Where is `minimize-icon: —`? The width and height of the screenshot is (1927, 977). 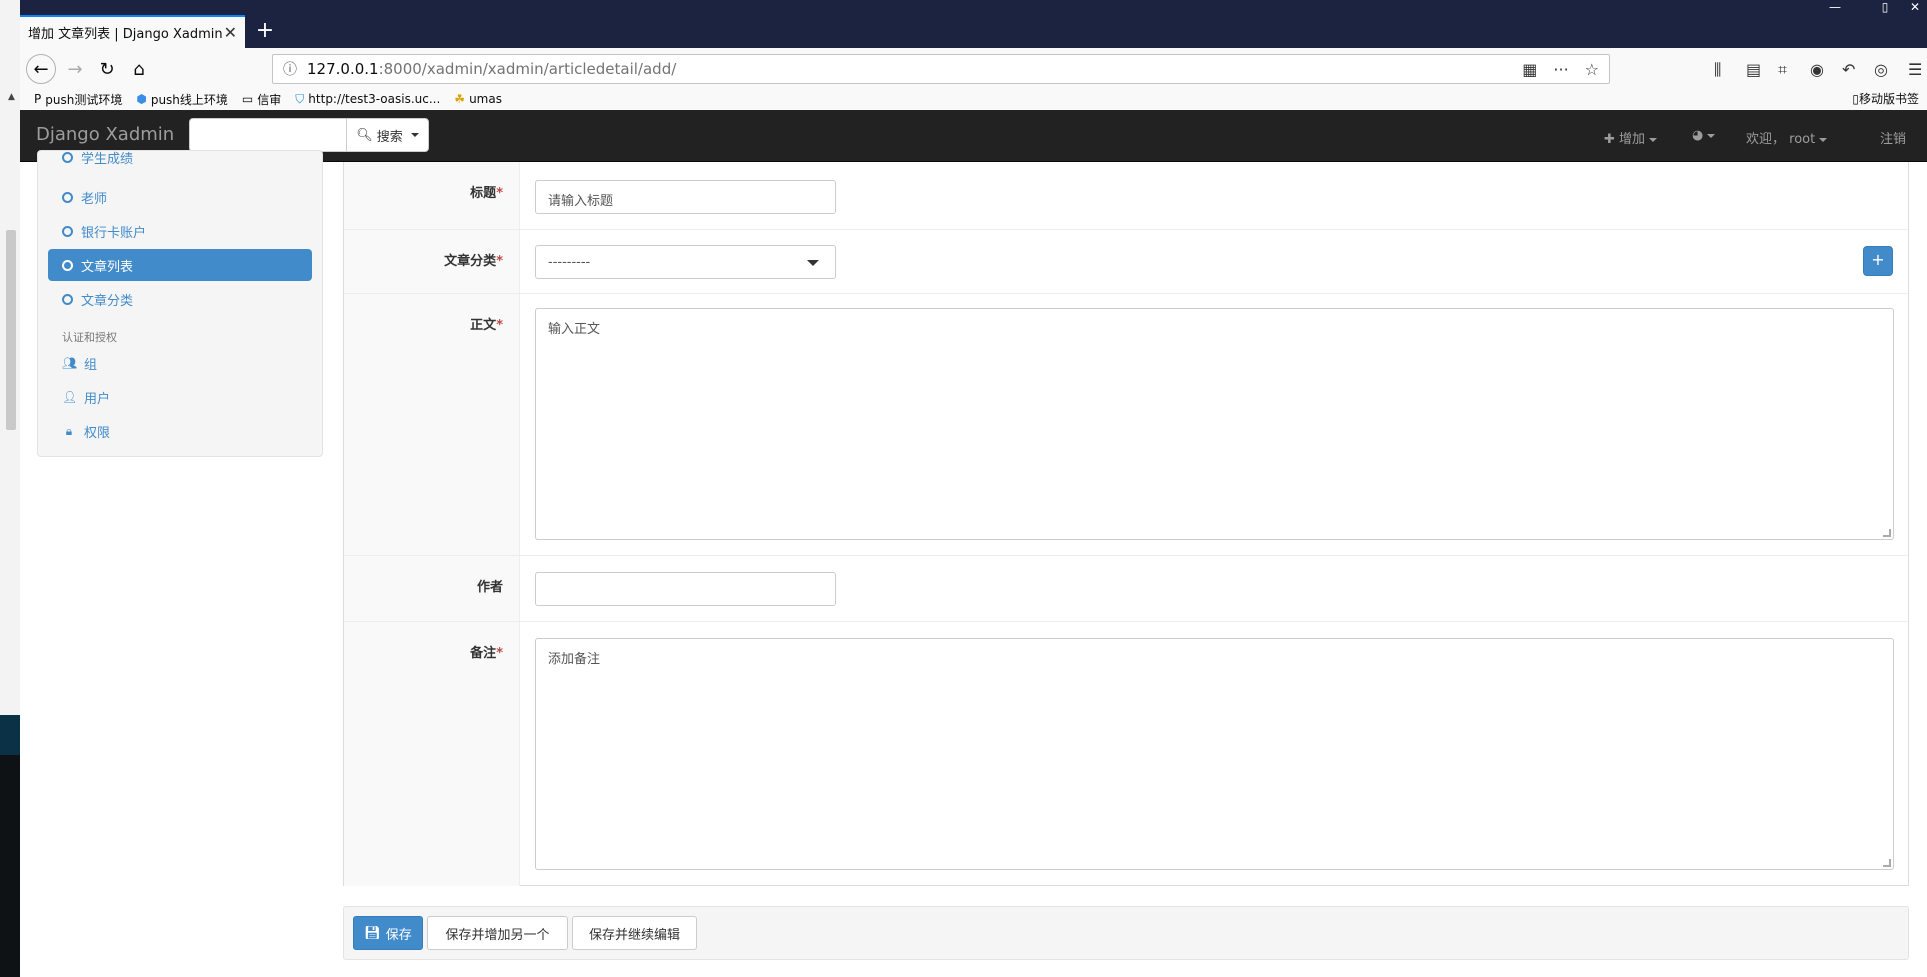
minimize-icon: — is located at coordinates (1835, 7).